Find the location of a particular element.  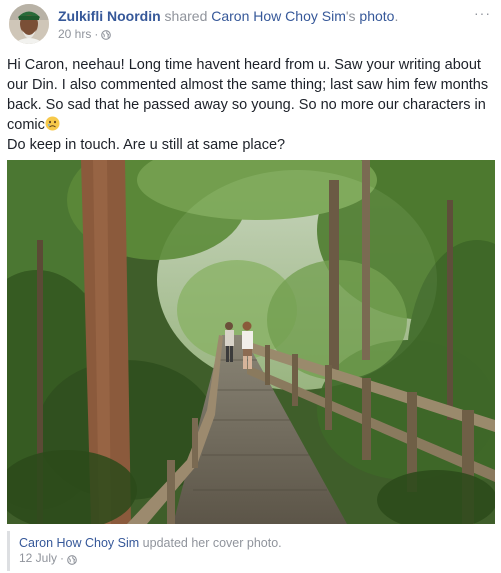

attachment-meta: 12 July · is located at coordinates (257, 558).